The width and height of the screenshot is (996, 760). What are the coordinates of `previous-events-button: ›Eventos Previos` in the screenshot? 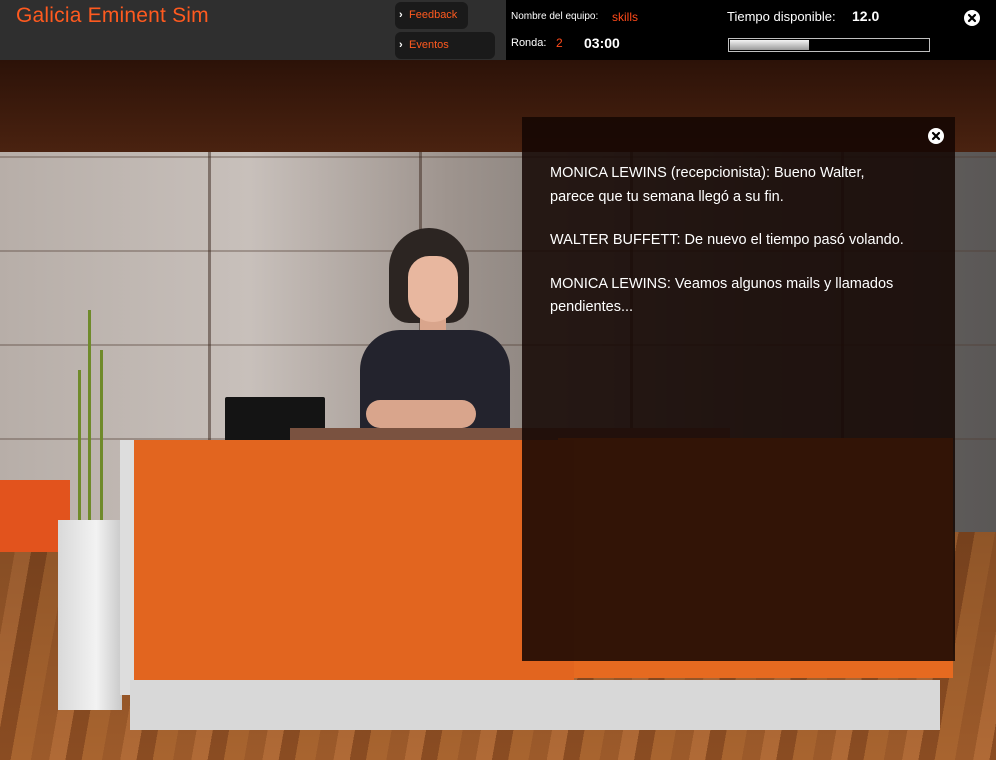 It's located at (445, 55).